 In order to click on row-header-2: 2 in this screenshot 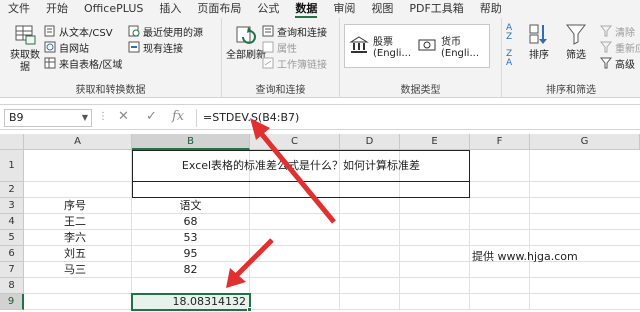, I will do `click(12, 190)`.